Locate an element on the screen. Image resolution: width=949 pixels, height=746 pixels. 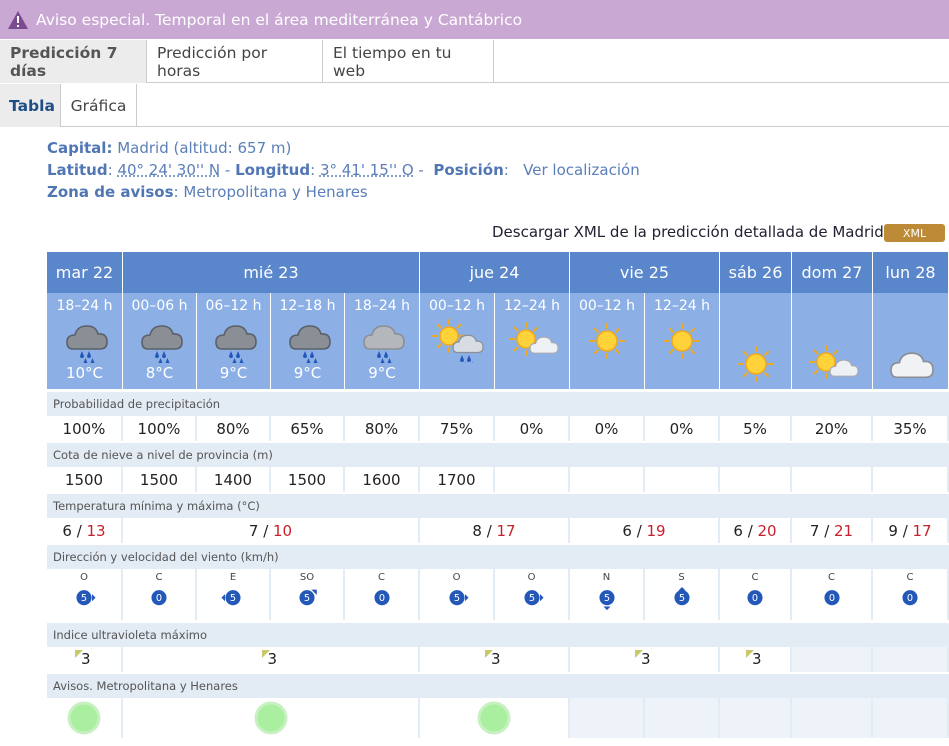
period-label: 06–12 h is located at coordinates (233, 306).